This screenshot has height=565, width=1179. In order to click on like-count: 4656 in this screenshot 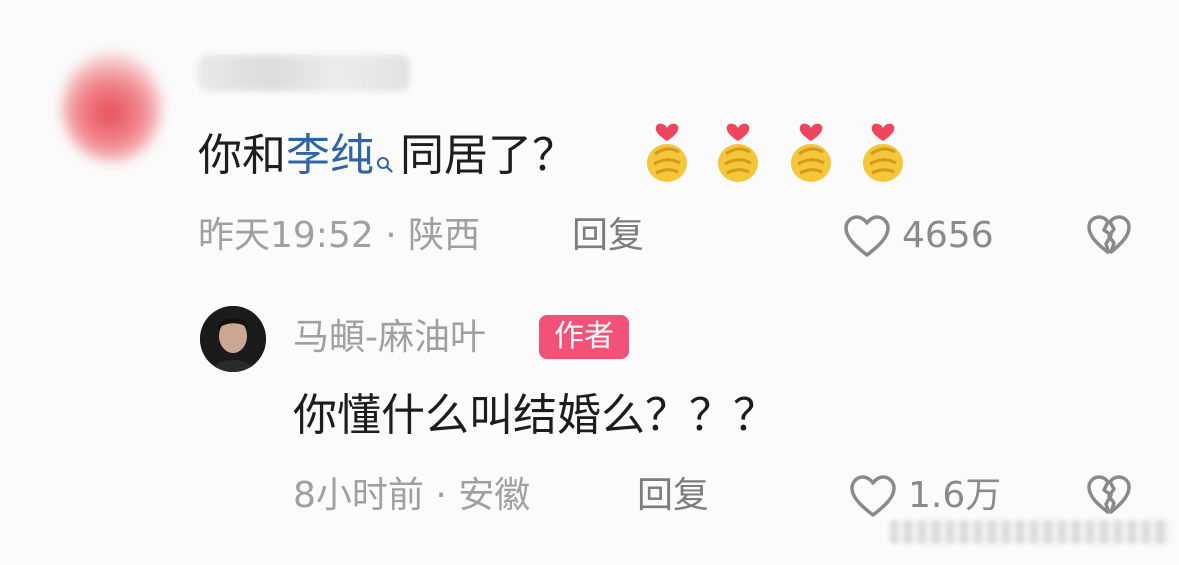, I will do `click(948, 235)`.